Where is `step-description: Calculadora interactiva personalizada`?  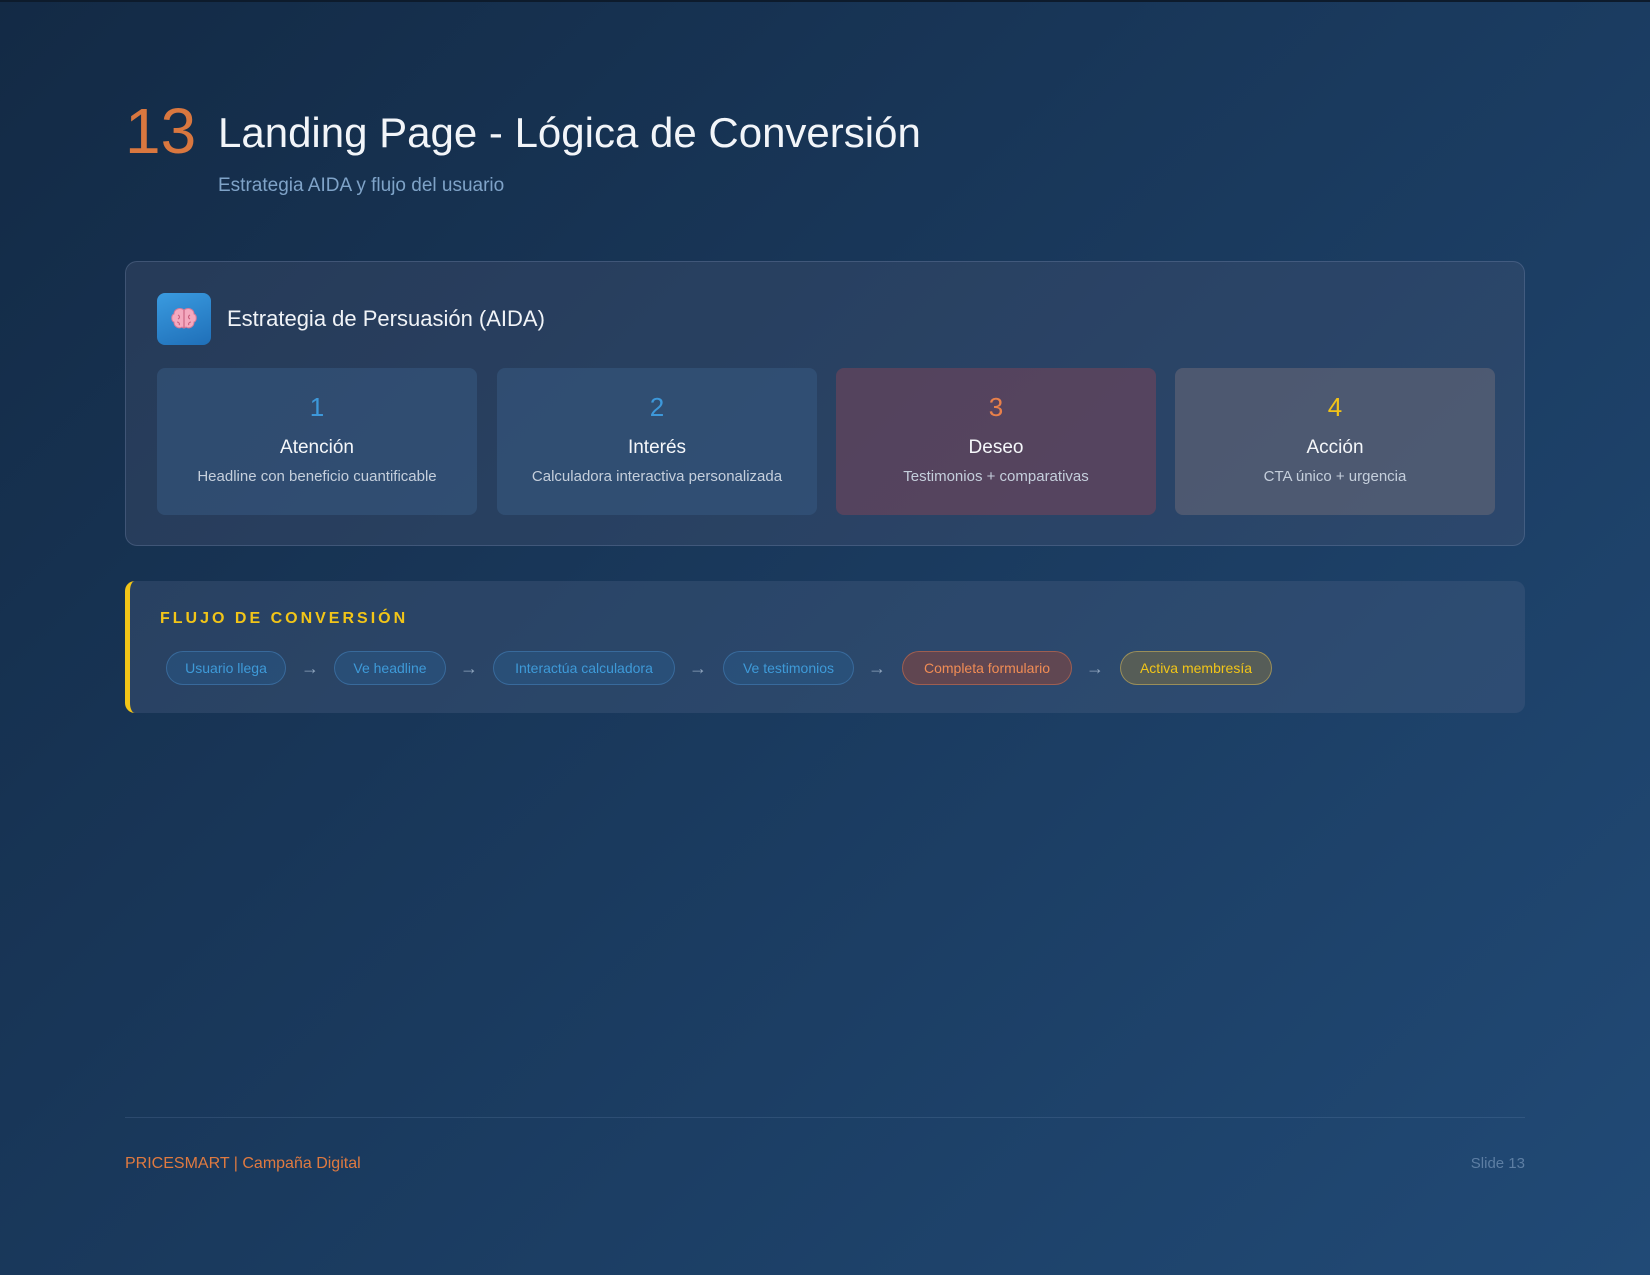
step-description: Calculadora interactiva personalizada is located at coordinates (657, 476).